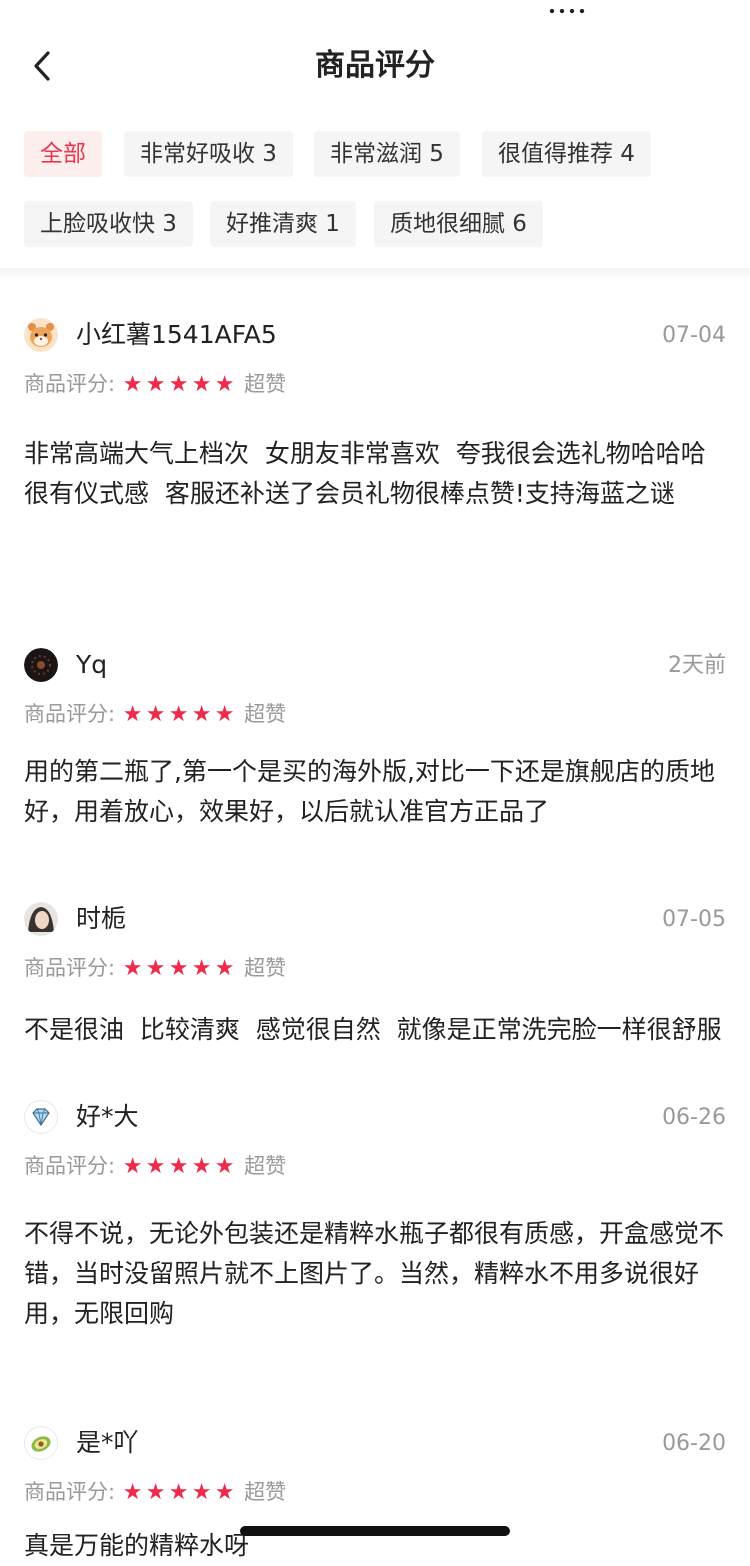 The image size is (750, 1566). Describe the element at coordinates (694, 1117) in the screenshot. I see `review-date: 06-26` at that location.